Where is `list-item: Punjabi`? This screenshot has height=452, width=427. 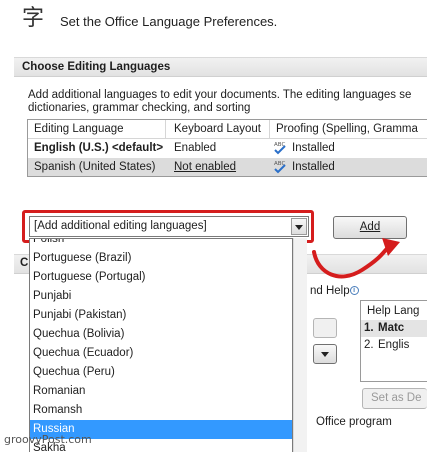 list-item: Punjabi is located at coordinates (161, 296).